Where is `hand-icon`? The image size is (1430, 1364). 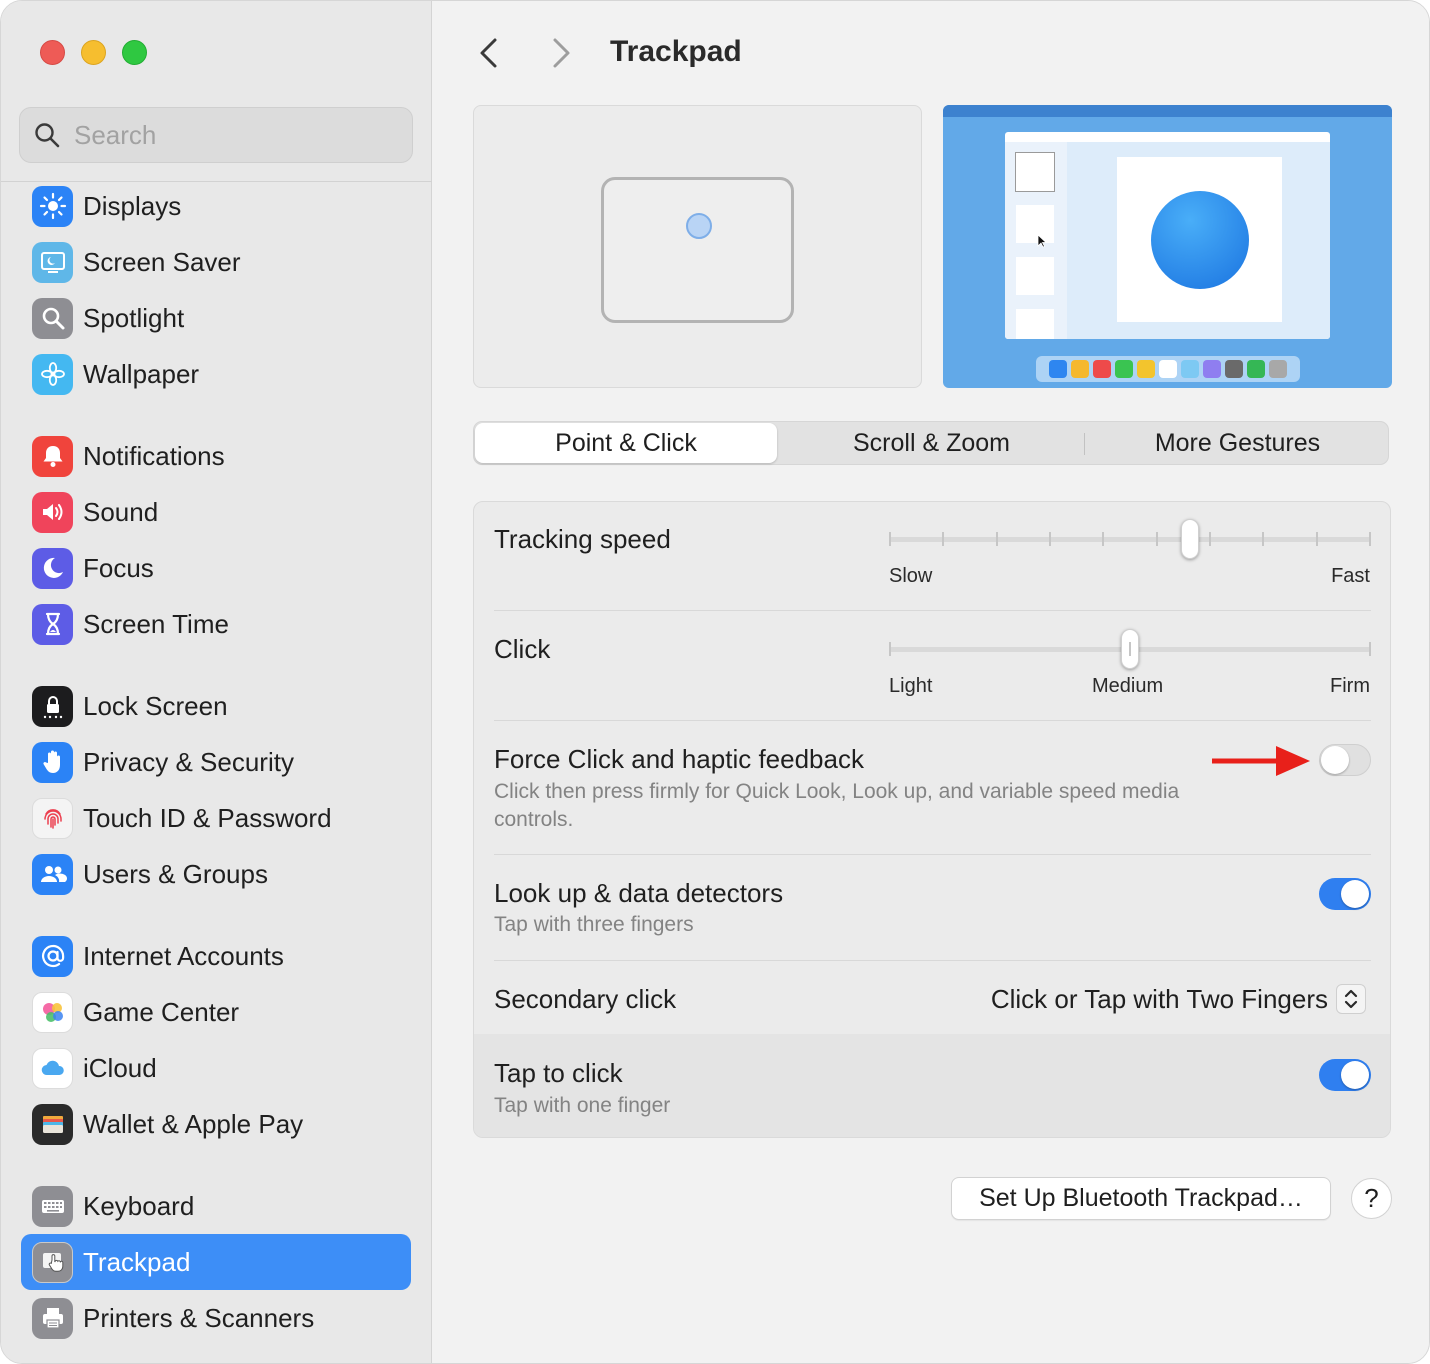 hand-icon is located at coordinates (52, 762).